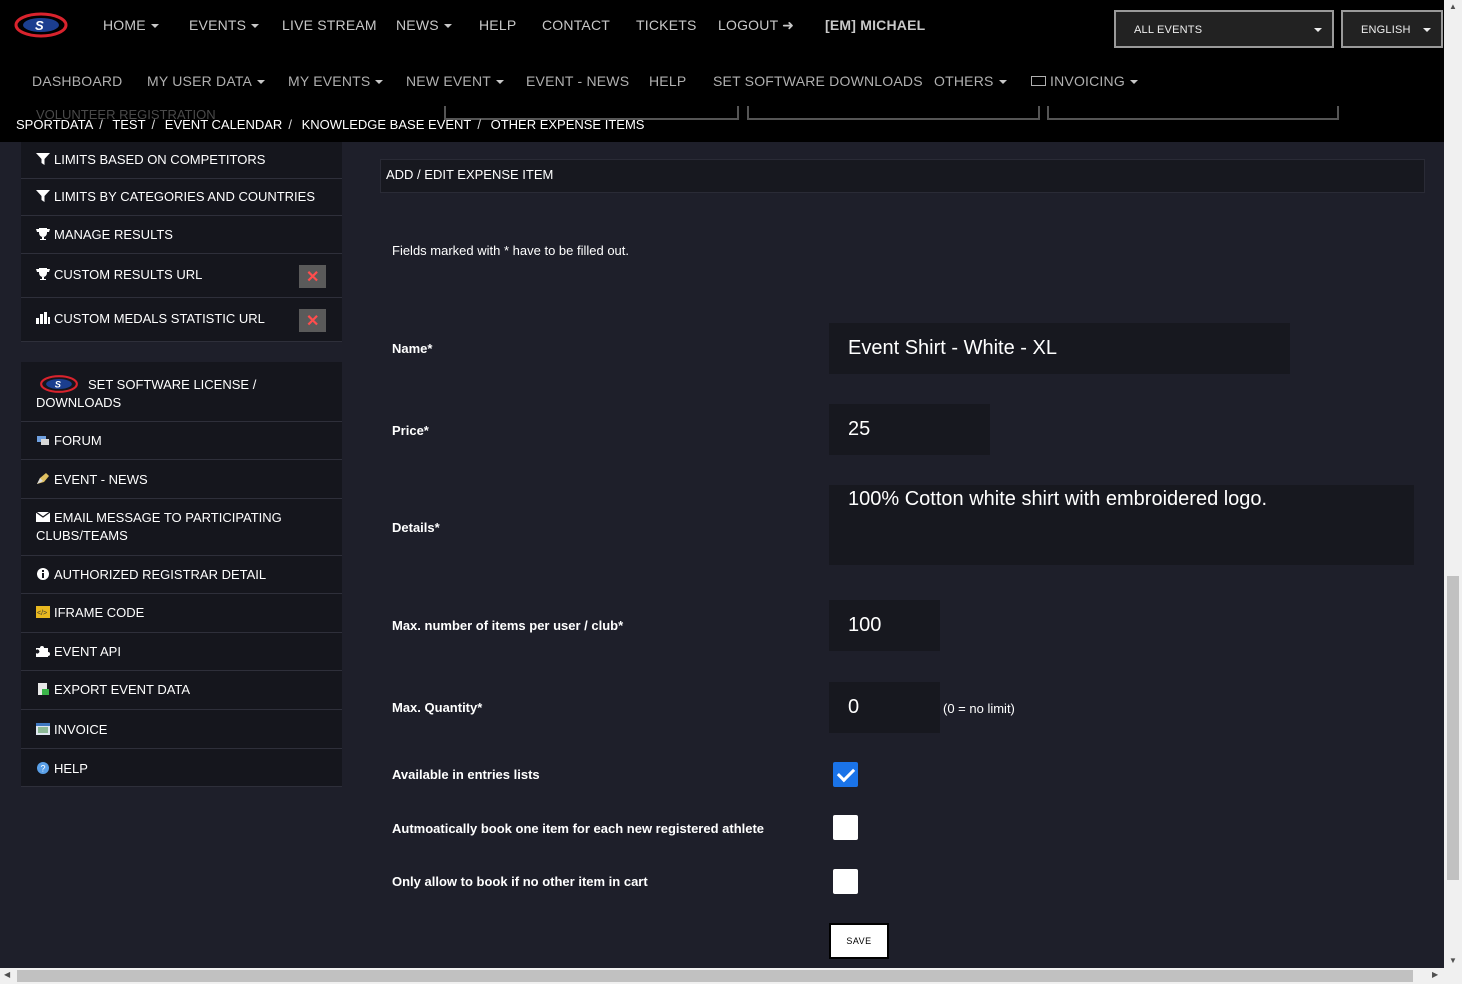 This screenshot has width=1462, height=984. I want to click on sidebar-item-export-event-data: EXPORT EVENT DATA, so click(181, 690).